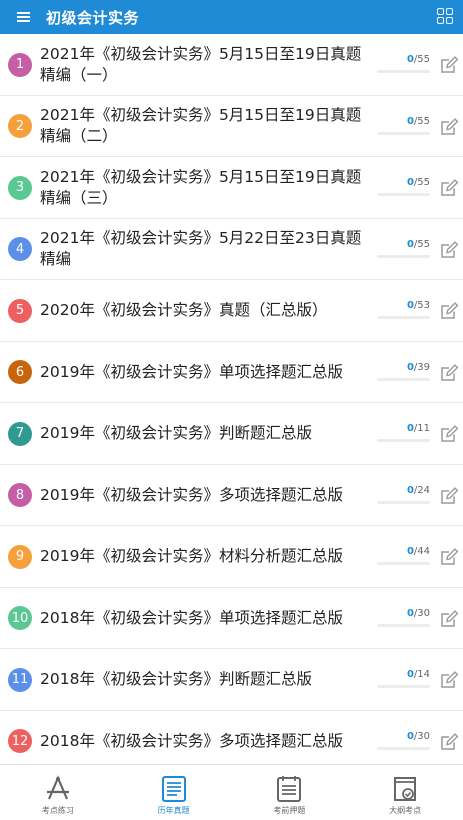  What do you see at coordinates (20, 741) in the screenshot?
I see `index-badge: 12` at bounding box center [20, 741].